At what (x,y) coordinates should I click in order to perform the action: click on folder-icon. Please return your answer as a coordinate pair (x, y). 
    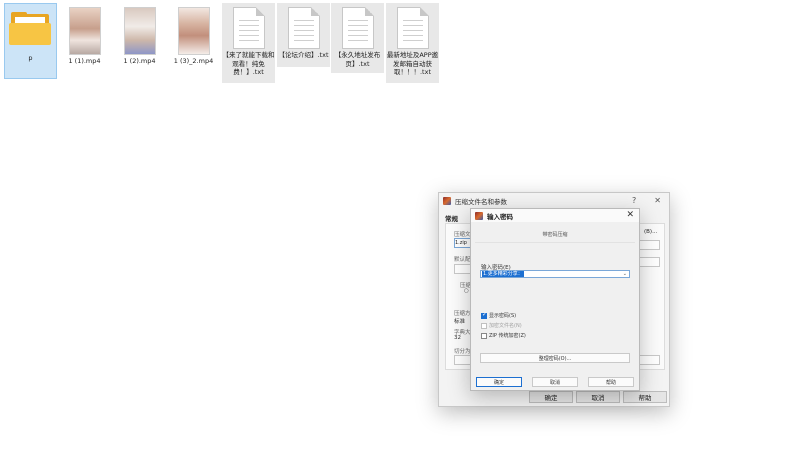
    Looking at the image, I should click on (30, 29).